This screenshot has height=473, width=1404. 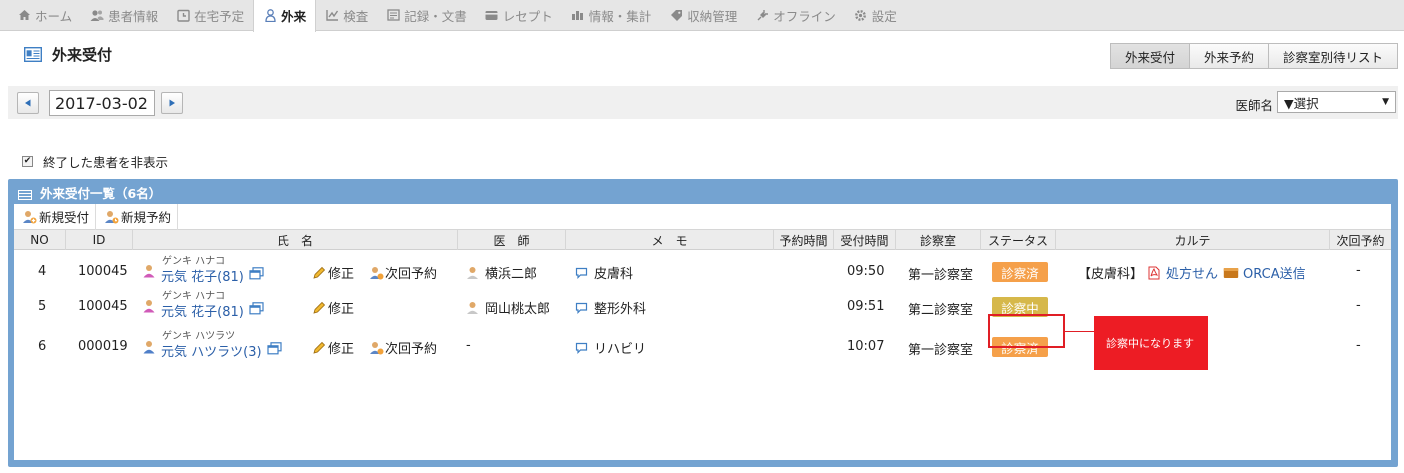 What do you see at coordinates (211, 350) in the screenshot?
I see `patient-name-link: 元気 ハツラツ(3)` at bounding box center [211, 350].